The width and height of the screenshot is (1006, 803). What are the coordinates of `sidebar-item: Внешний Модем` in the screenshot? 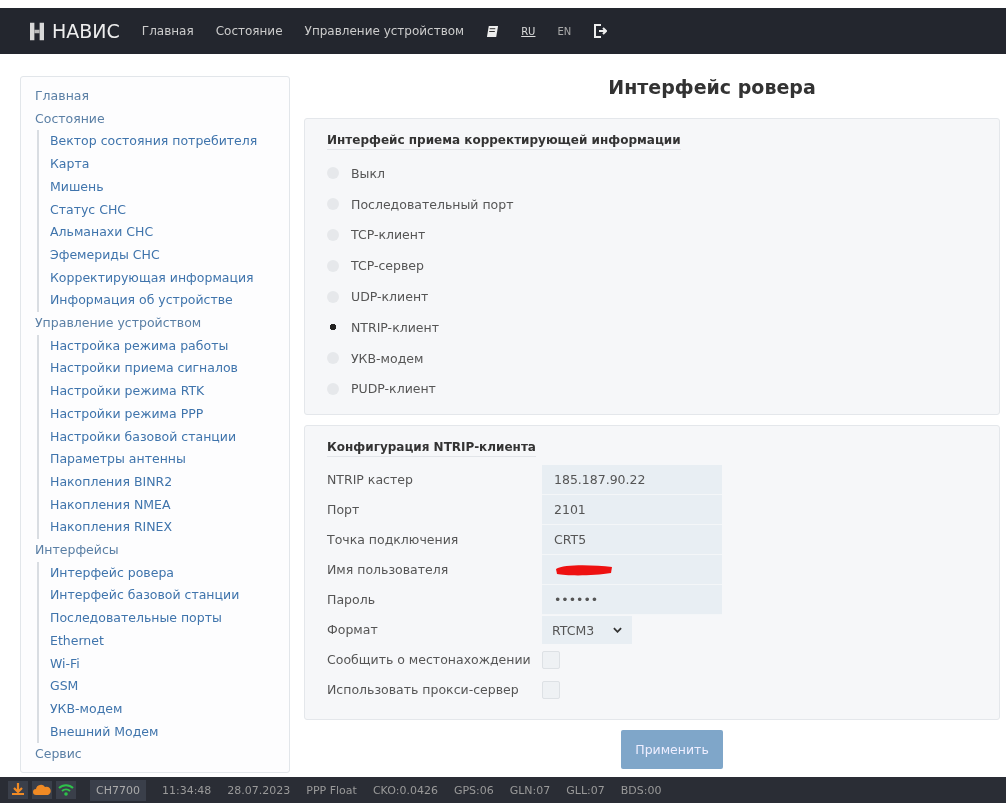 It's located at (167, 732).